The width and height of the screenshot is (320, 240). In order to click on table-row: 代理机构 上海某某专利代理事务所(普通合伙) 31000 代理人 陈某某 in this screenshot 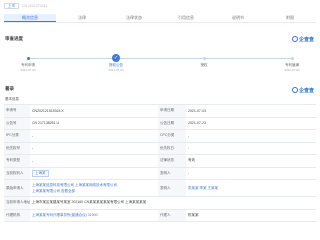, I will do `click(160, 215)`.